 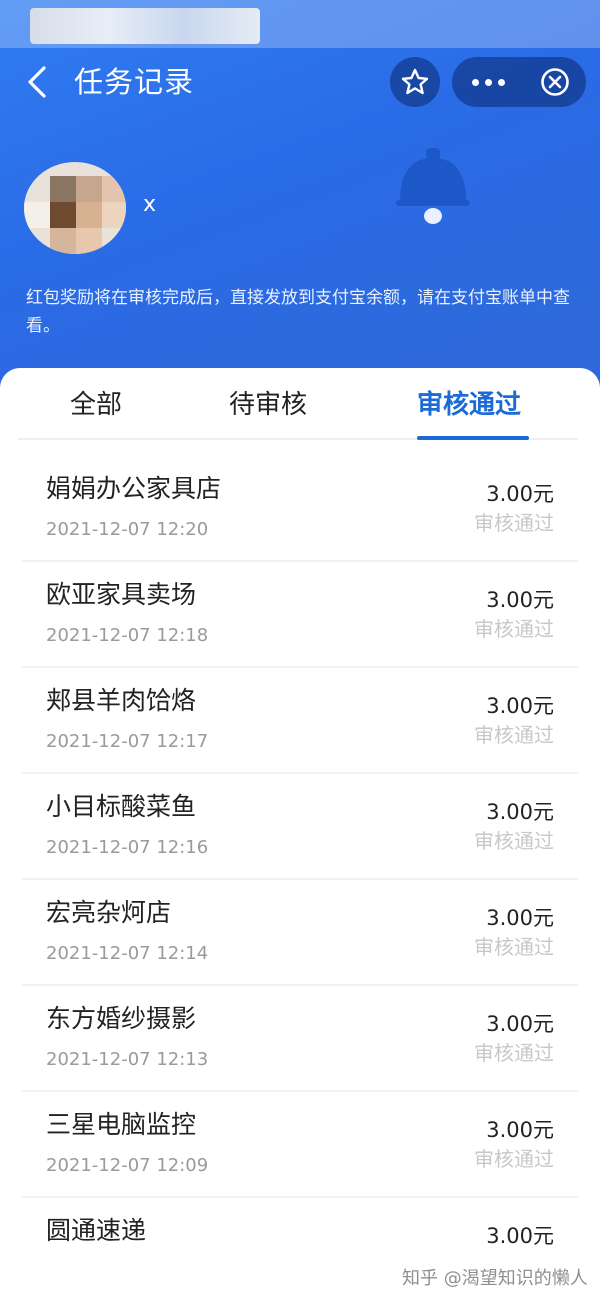 I want to click on record-row: 三星电脑监控 2021-12-07 12:09 3.00元 审核通过, so click(x=300, y=1145).